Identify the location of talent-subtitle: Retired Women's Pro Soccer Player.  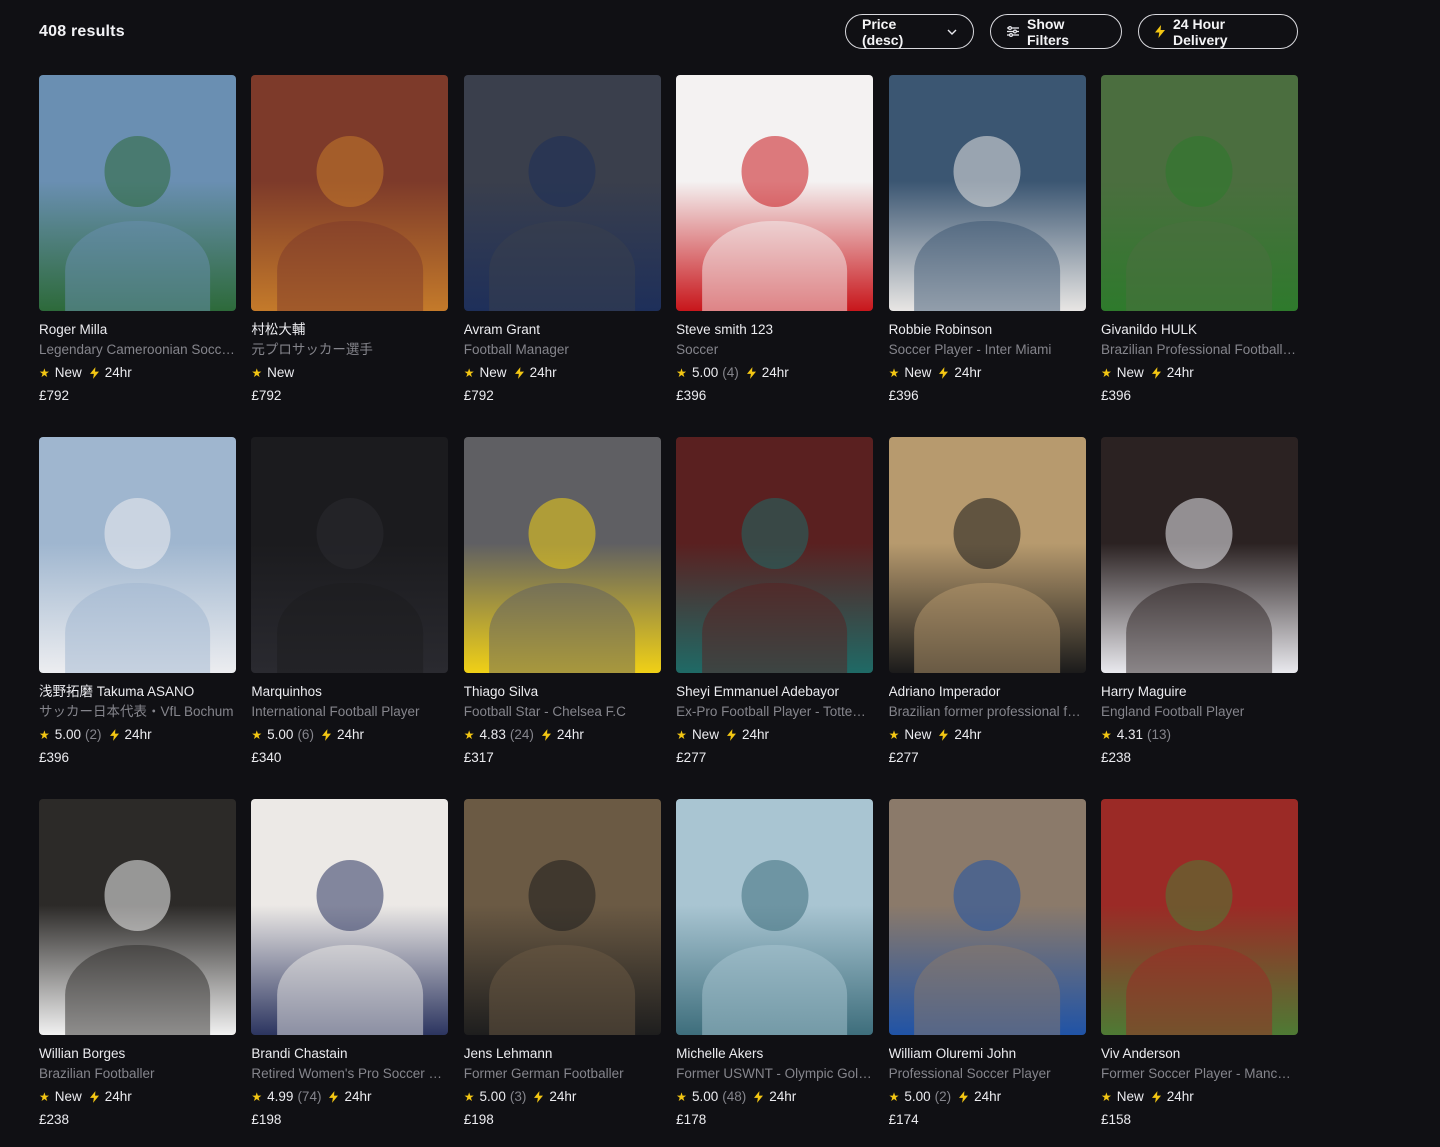
(350, 1073).